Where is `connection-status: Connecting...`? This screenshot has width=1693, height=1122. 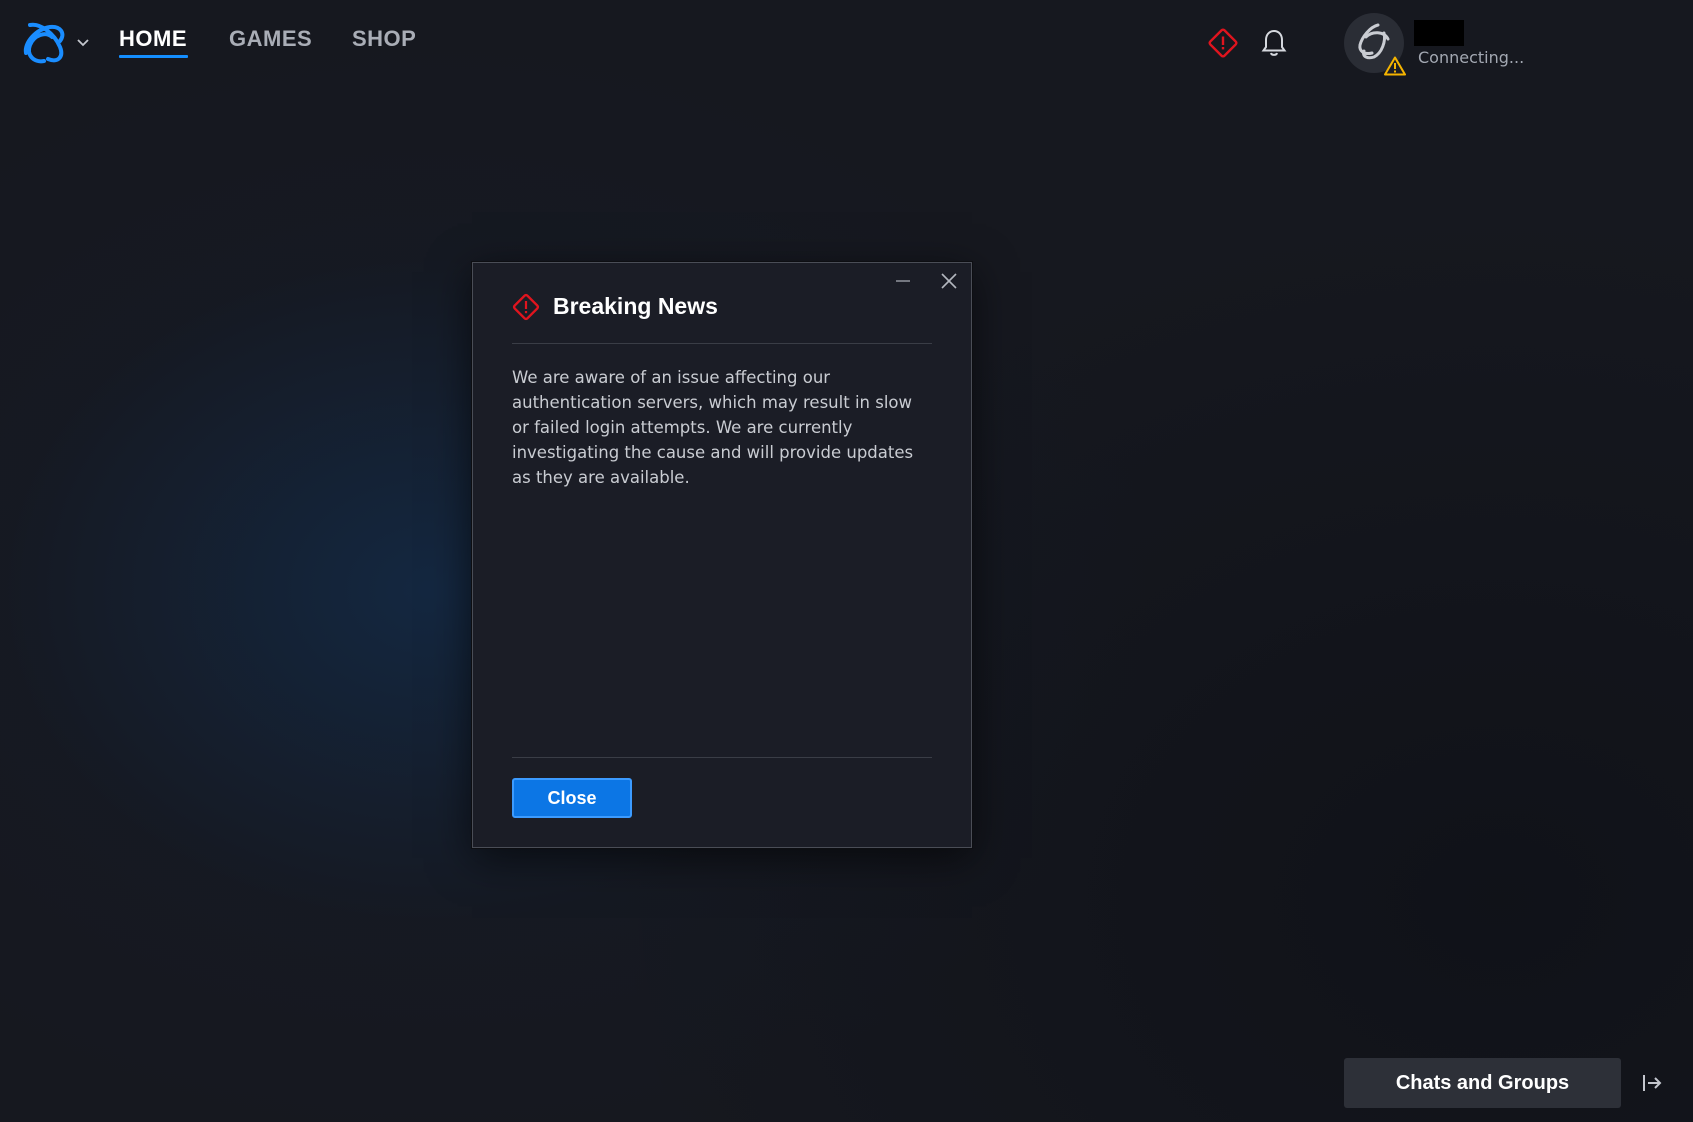 connection-status: Connecting... is located at coordinates (1471, 57).